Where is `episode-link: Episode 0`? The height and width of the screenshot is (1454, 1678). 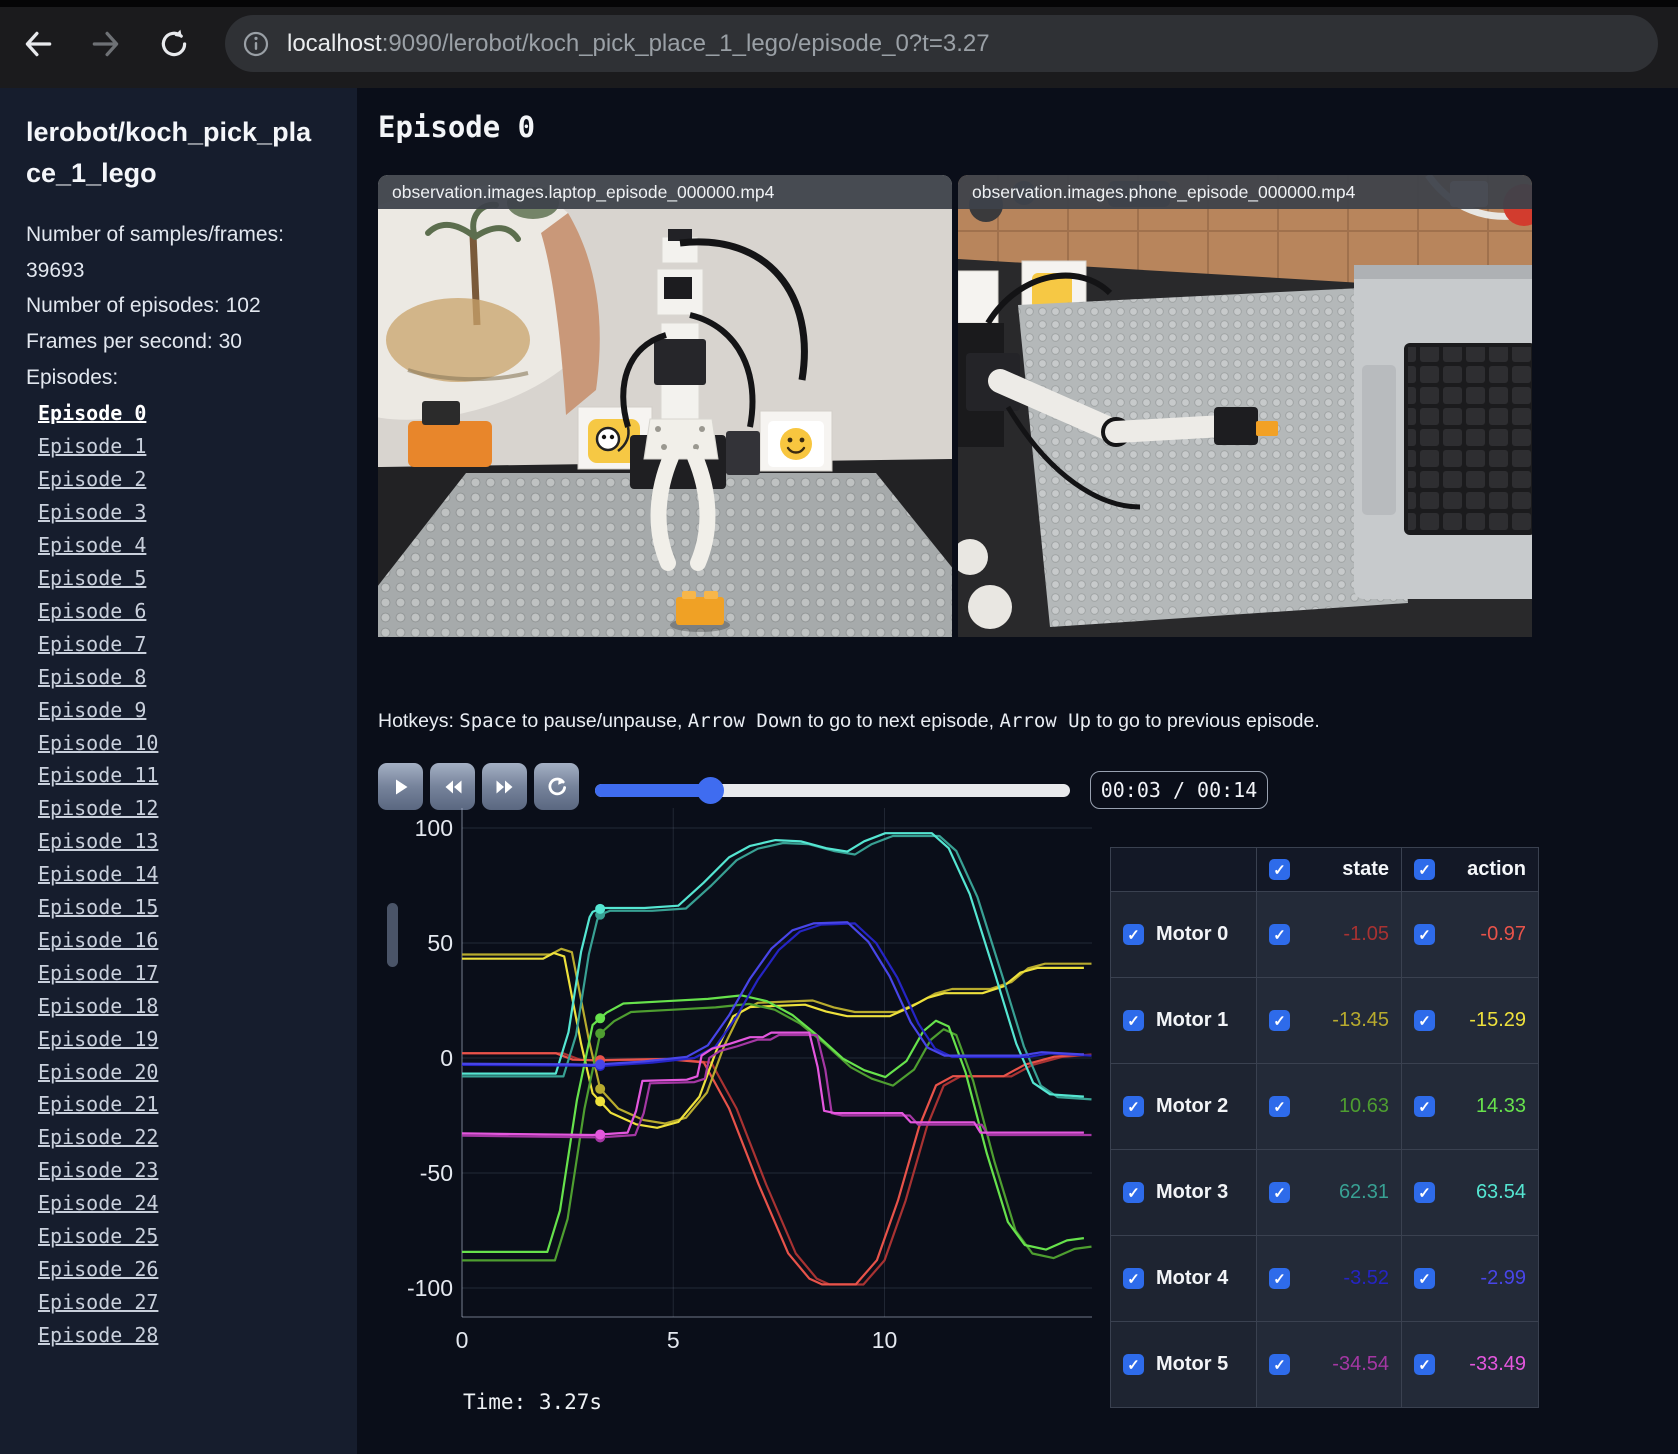
episode-link: Episode 0 is located at coordinates (185, 413).